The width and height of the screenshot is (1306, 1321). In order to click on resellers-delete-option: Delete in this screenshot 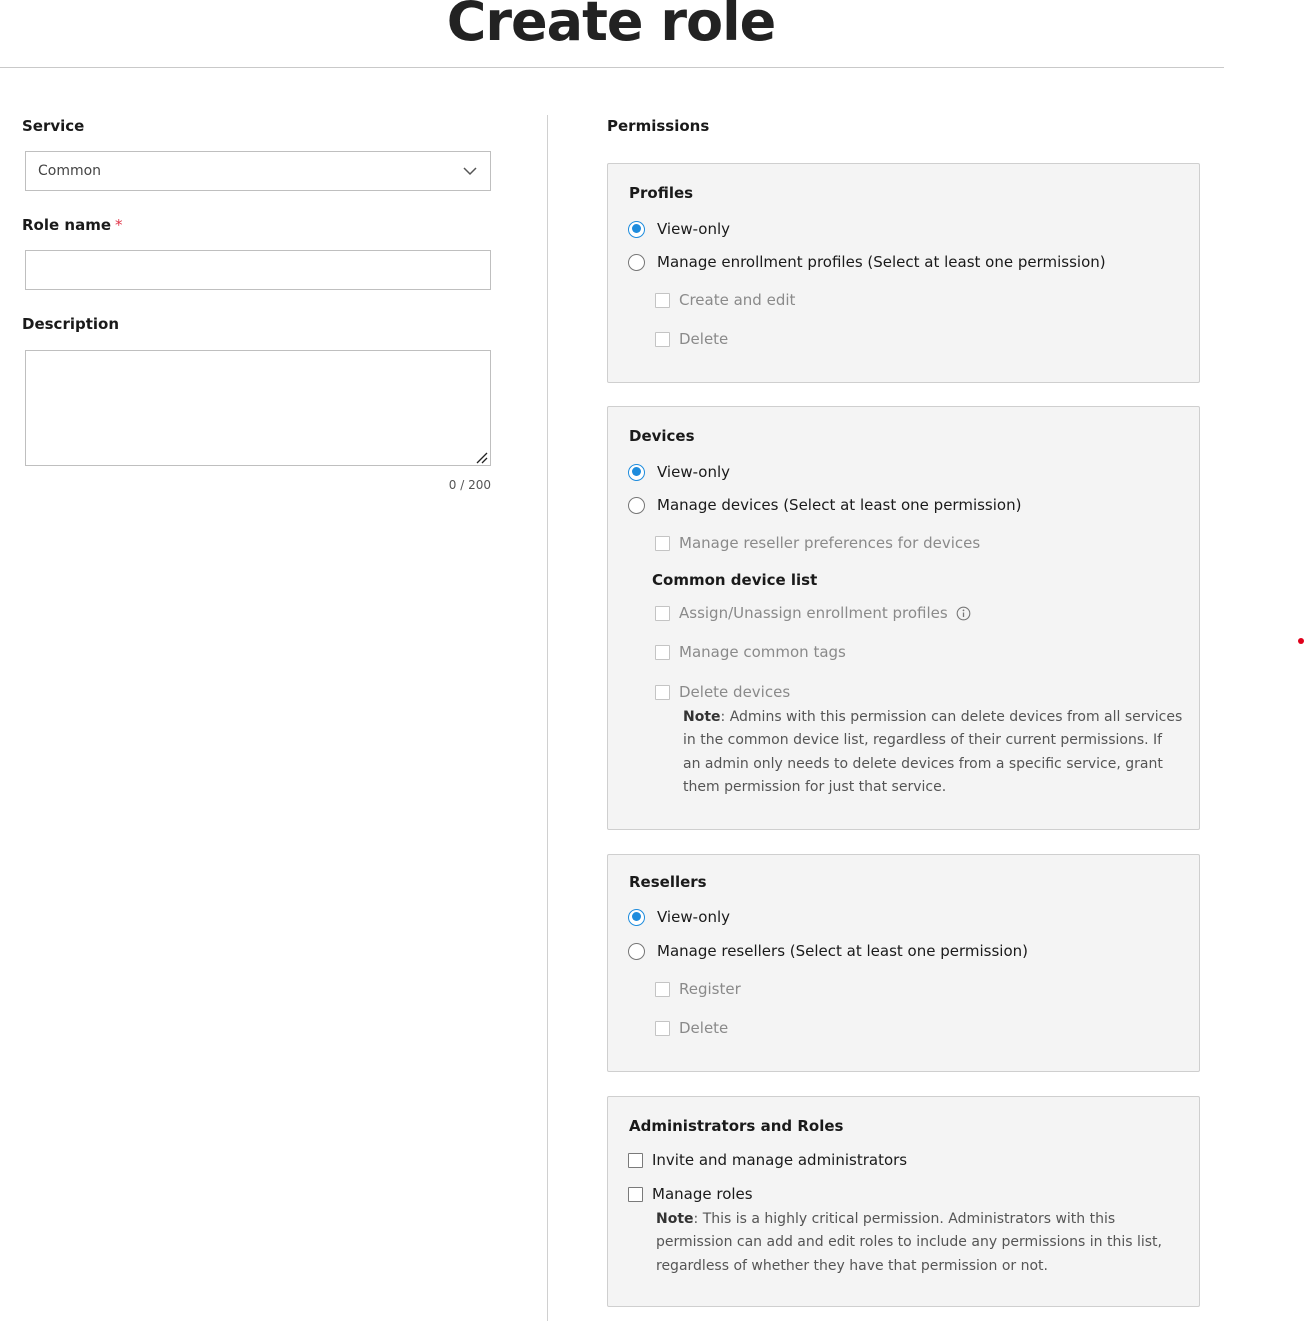, I will do `click(691, 1028)`.